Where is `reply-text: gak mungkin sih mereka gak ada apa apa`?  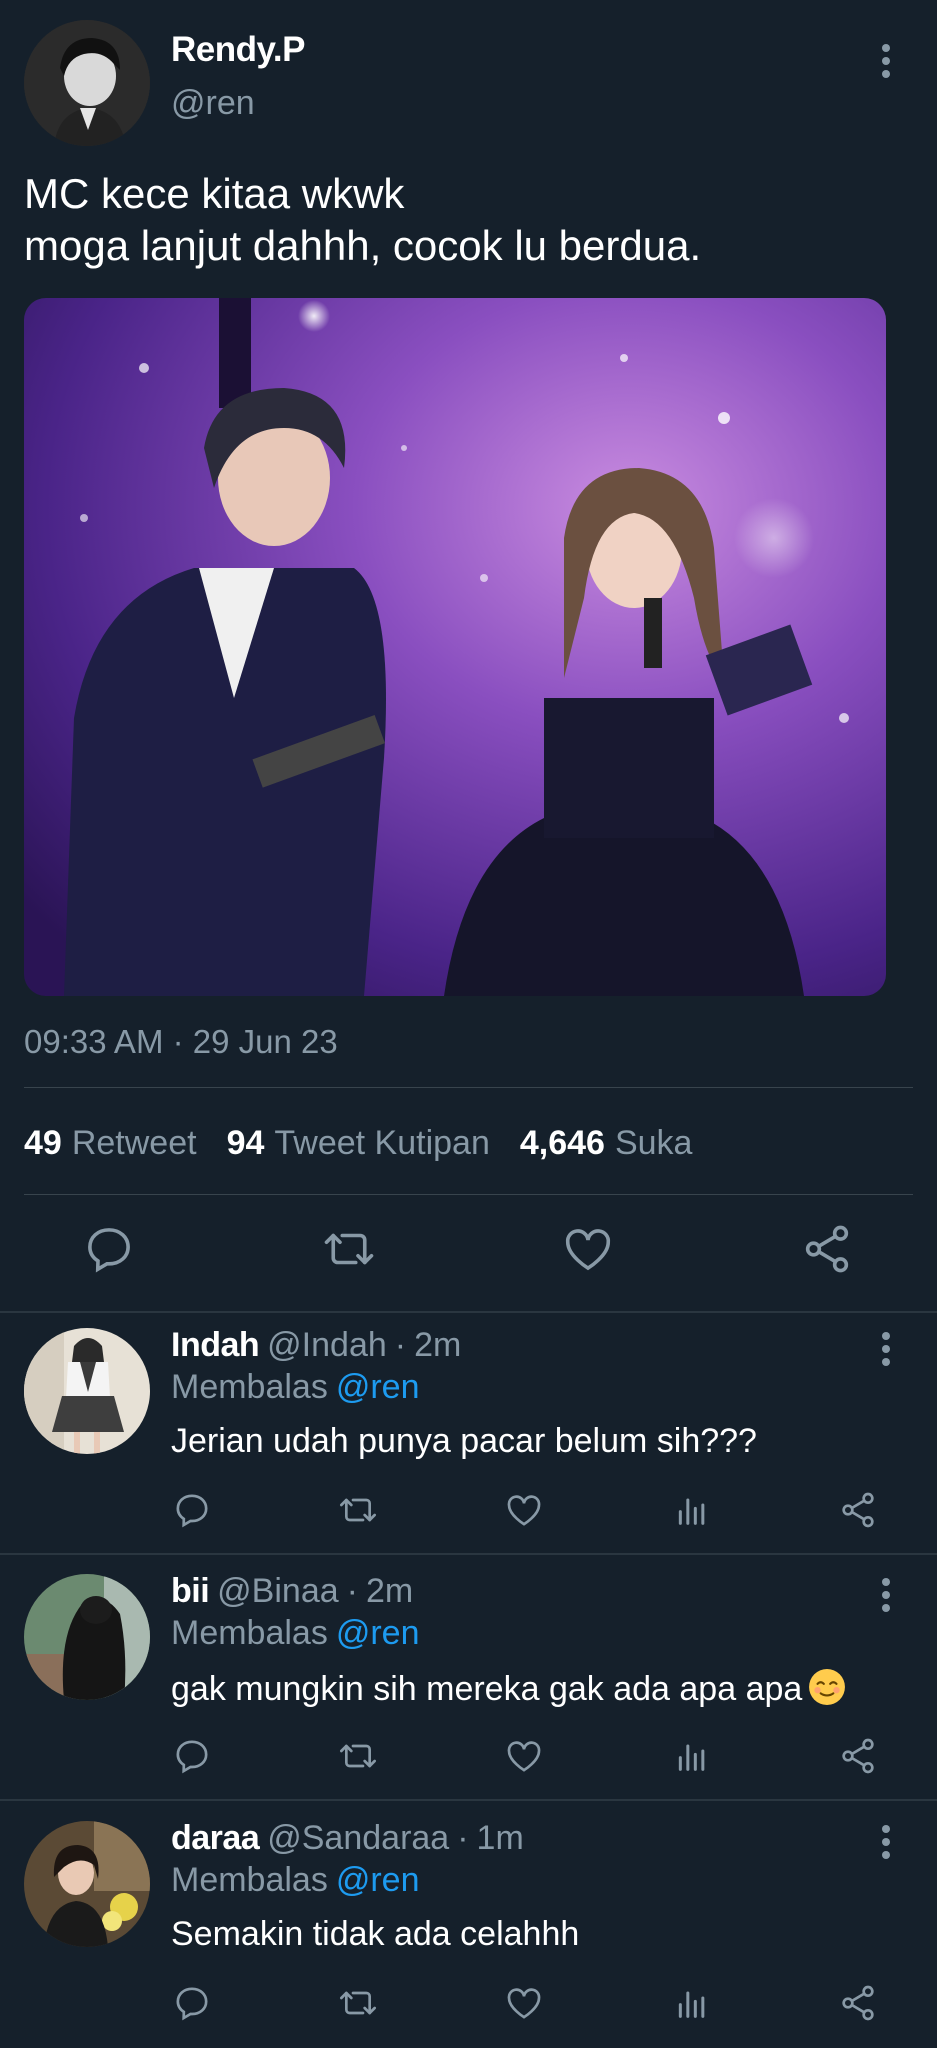
reply-text: gak mungkin sih mereka gak ada apa apa is located at coordinates (487, 1689).